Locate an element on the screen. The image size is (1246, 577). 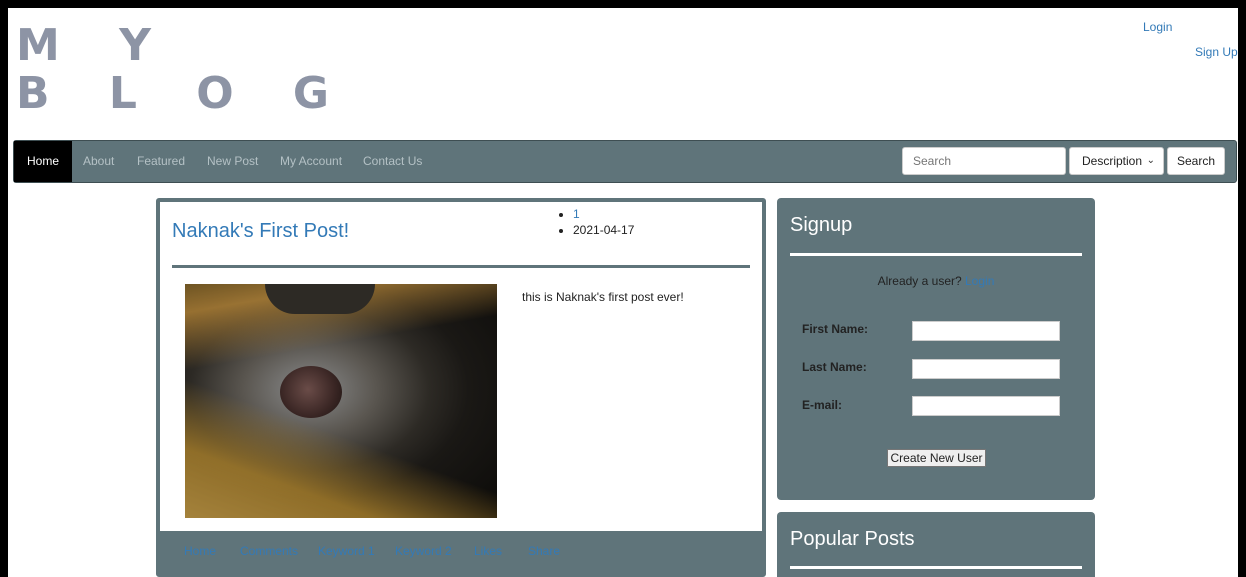
last-name-label: Last Name: is located at coordinates (834, 367).